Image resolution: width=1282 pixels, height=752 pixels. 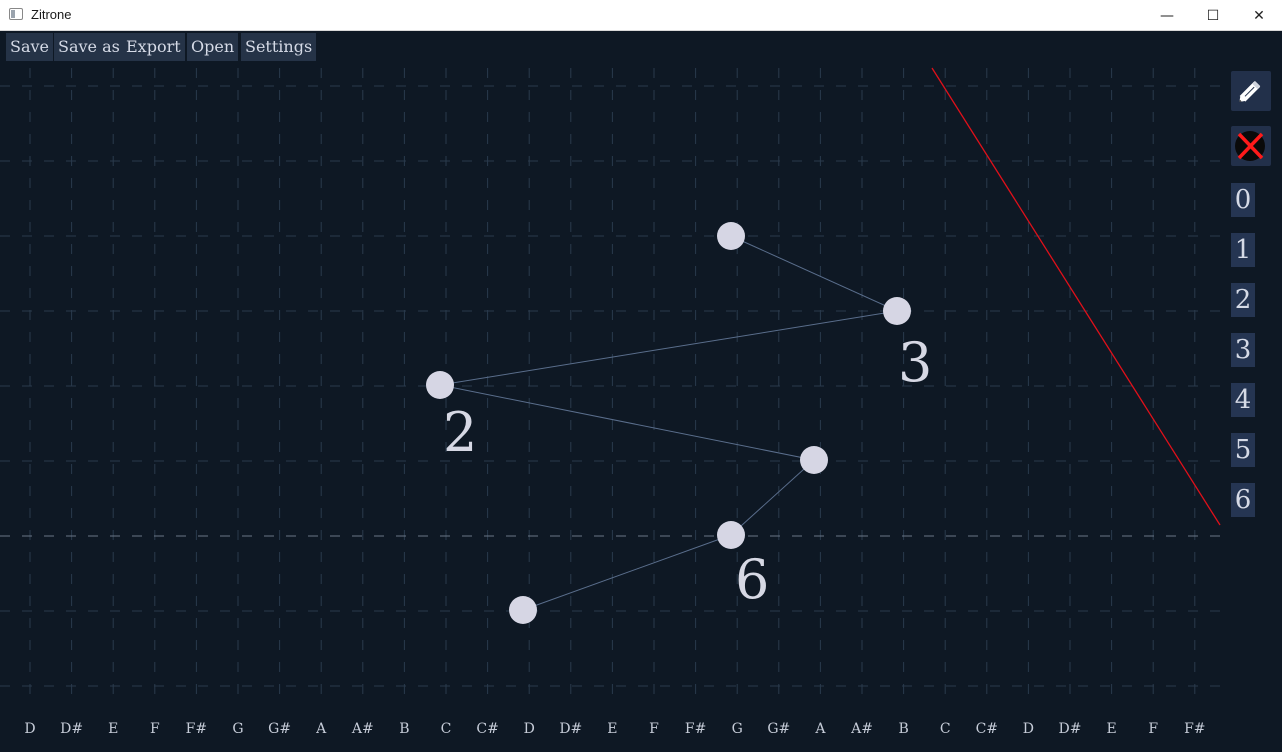 What do you see at coordinates (1243, 500) in the screenshot?
I see `number-button-6: 6` at bounding box center [1243, 500].